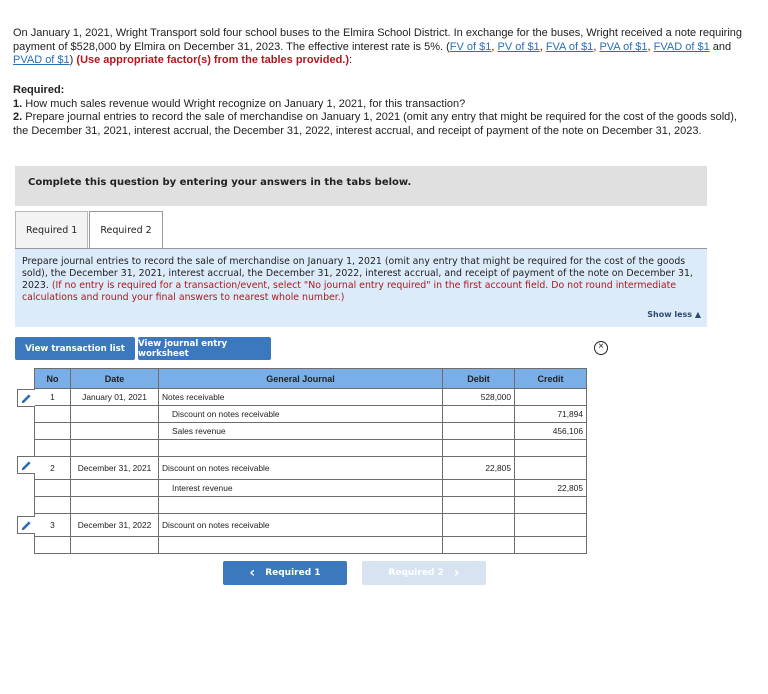 Image resolution: width=768 pixels, height=694 pixels. I want to click on tab-required-2: Required 2, so click(126, 230).